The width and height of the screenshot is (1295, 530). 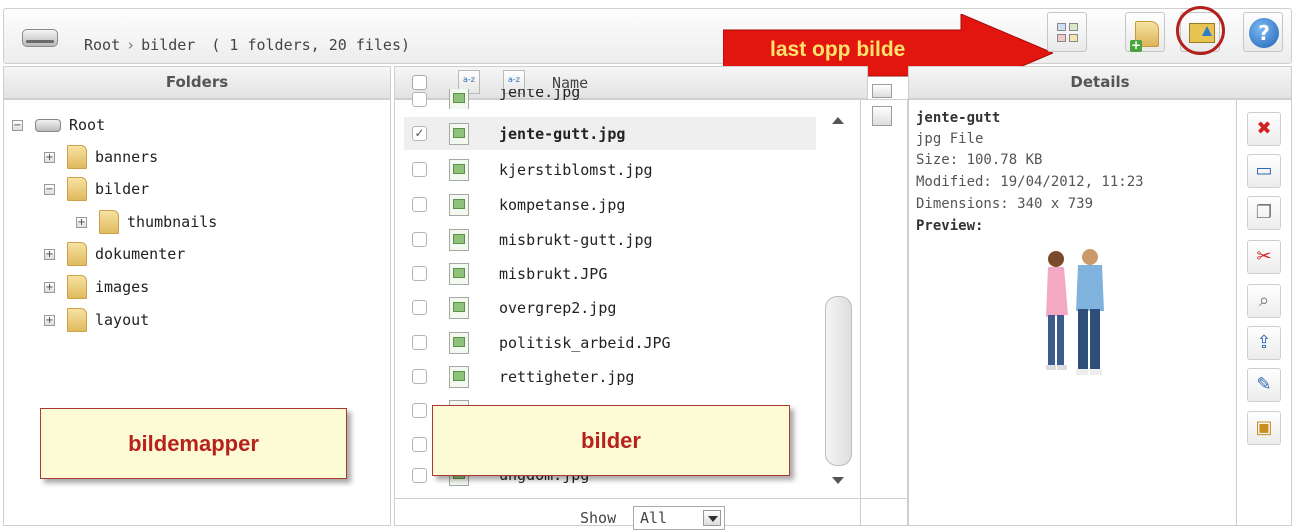 I want to click on file-row-selected: ✓ jente-gutt.jpg, so click(x=610, y=133).